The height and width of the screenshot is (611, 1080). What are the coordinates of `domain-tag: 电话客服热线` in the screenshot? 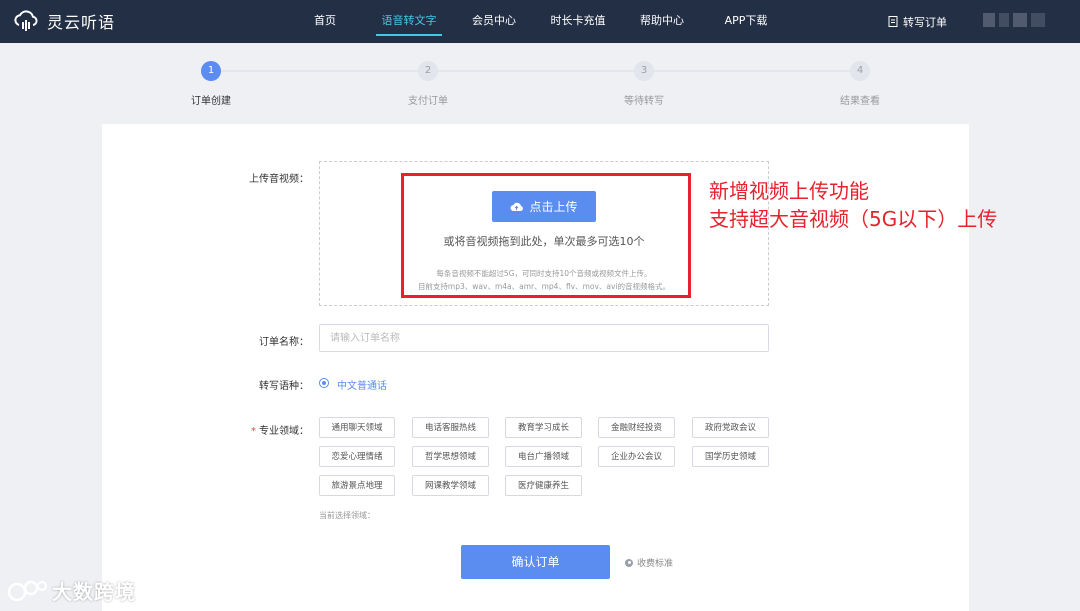 It's located at (450, 427).